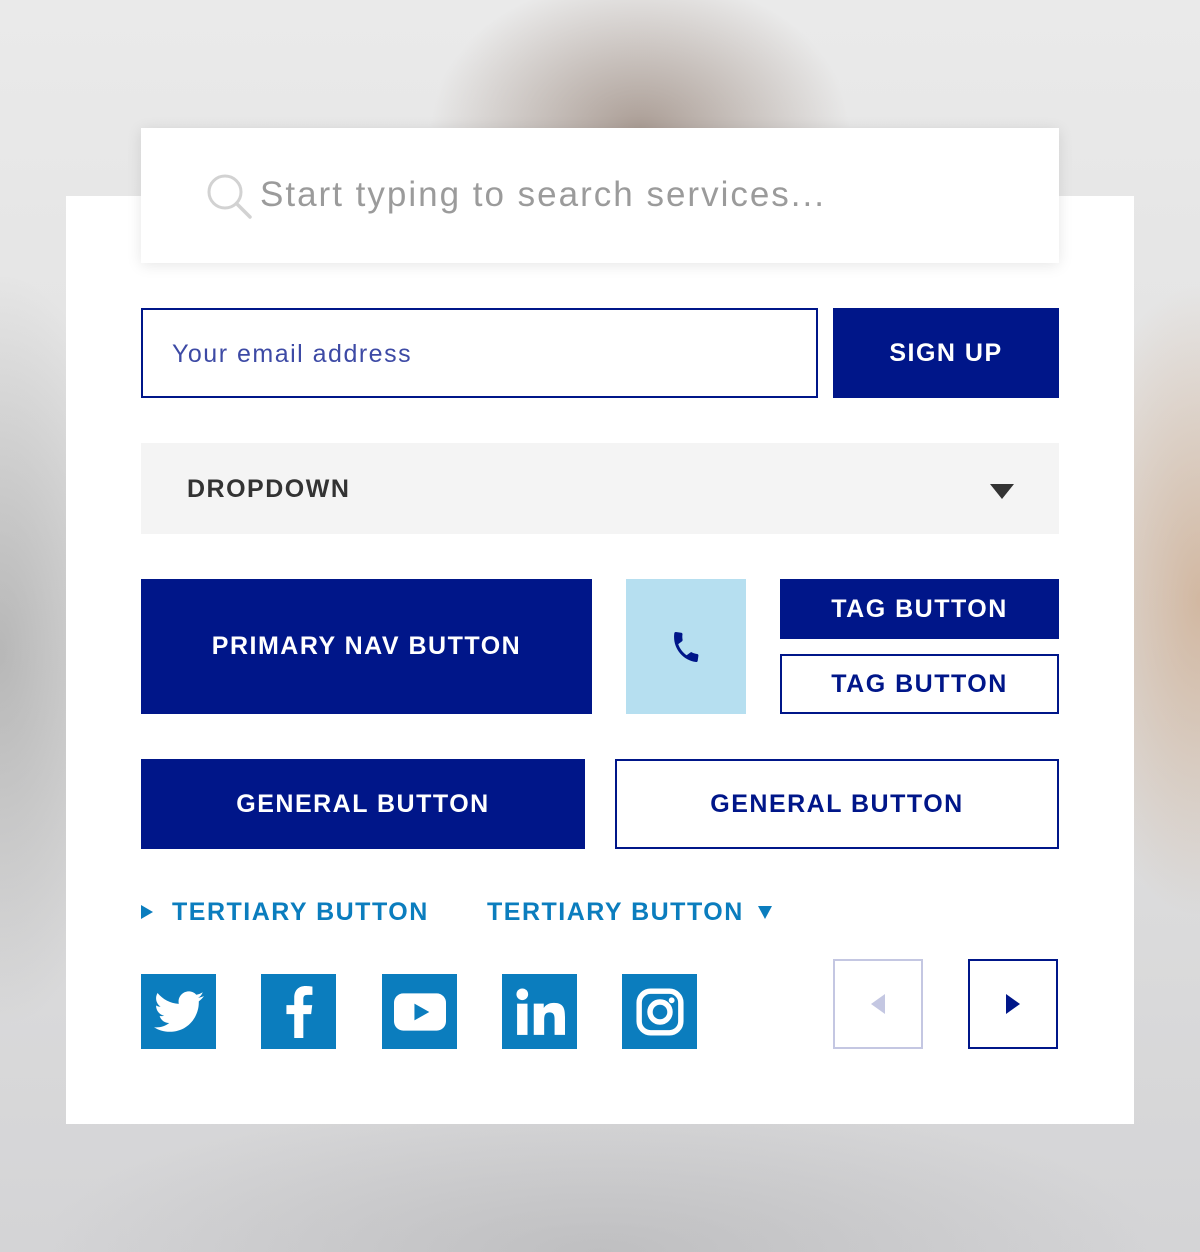  I want to click on arrow-left-icon, so click(878, 1004).